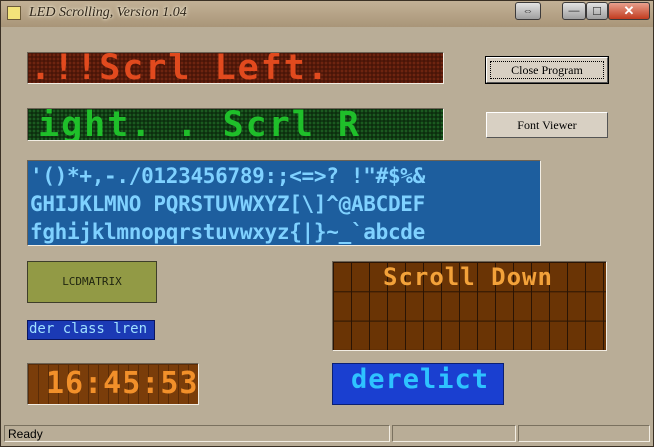 This screenshot has width=654, height=447. Describe the element at coordinates (469, 306) in the screenshot. I see `scroll-down-display: Scroll Down` at that location.